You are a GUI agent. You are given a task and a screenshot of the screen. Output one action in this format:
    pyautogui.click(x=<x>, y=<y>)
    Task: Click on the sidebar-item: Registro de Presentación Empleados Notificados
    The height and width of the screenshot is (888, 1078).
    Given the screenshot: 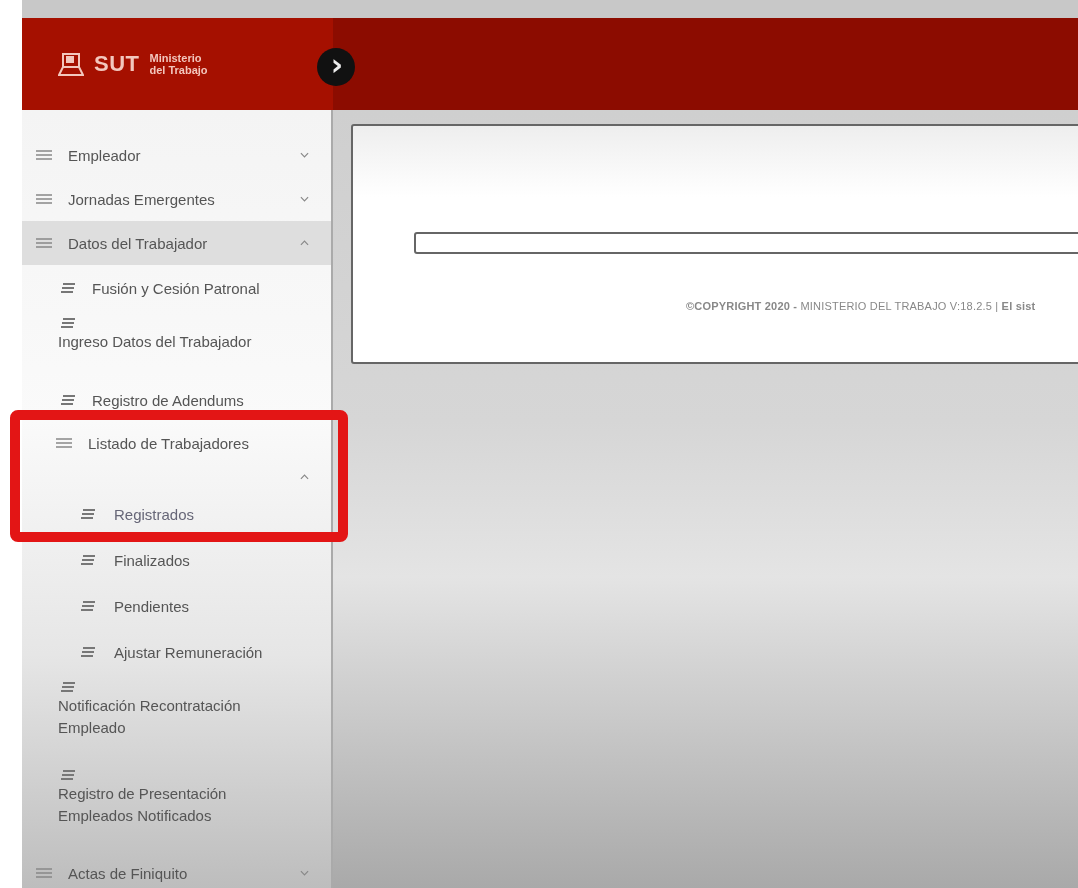 What is the action you would take?
    pyautogui.click(x=160, y=807)
    